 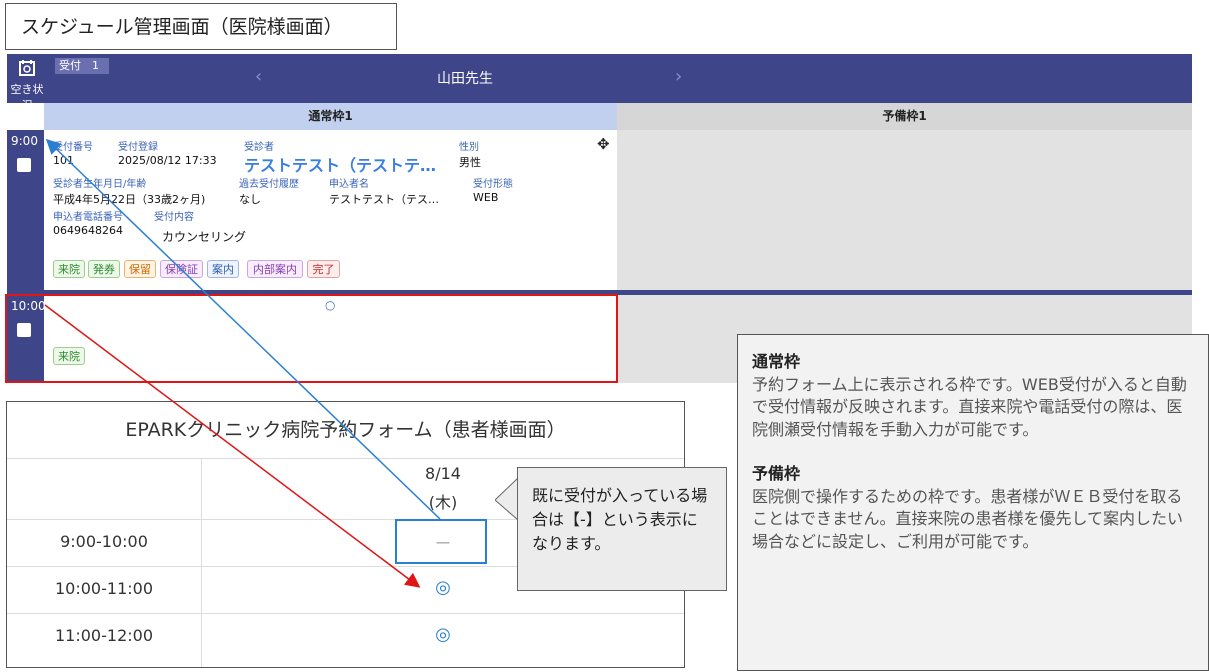 What do you see at coordinates (88, 217) in the screenshot?
I see `label-phone: 申込者電話番号` at bounding box center [88, 217].